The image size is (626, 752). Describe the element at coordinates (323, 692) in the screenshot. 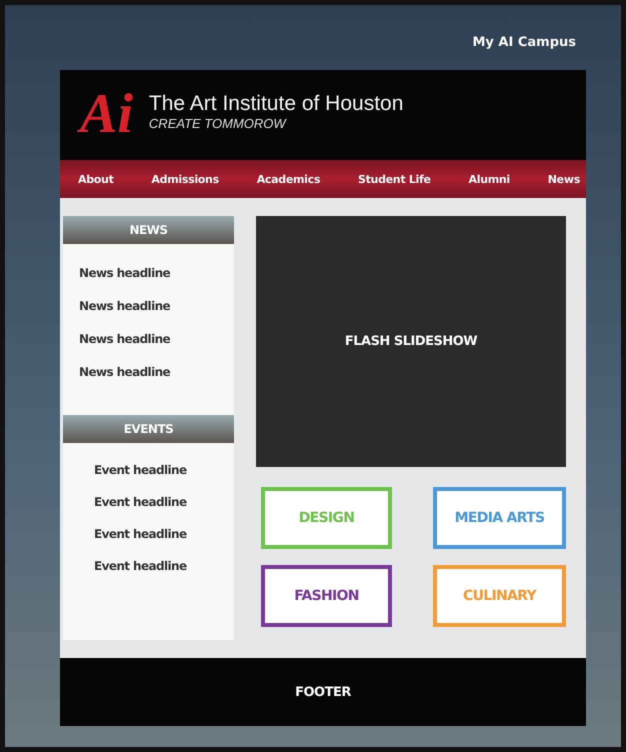

I see `footer-label: FOOTER` at that location.